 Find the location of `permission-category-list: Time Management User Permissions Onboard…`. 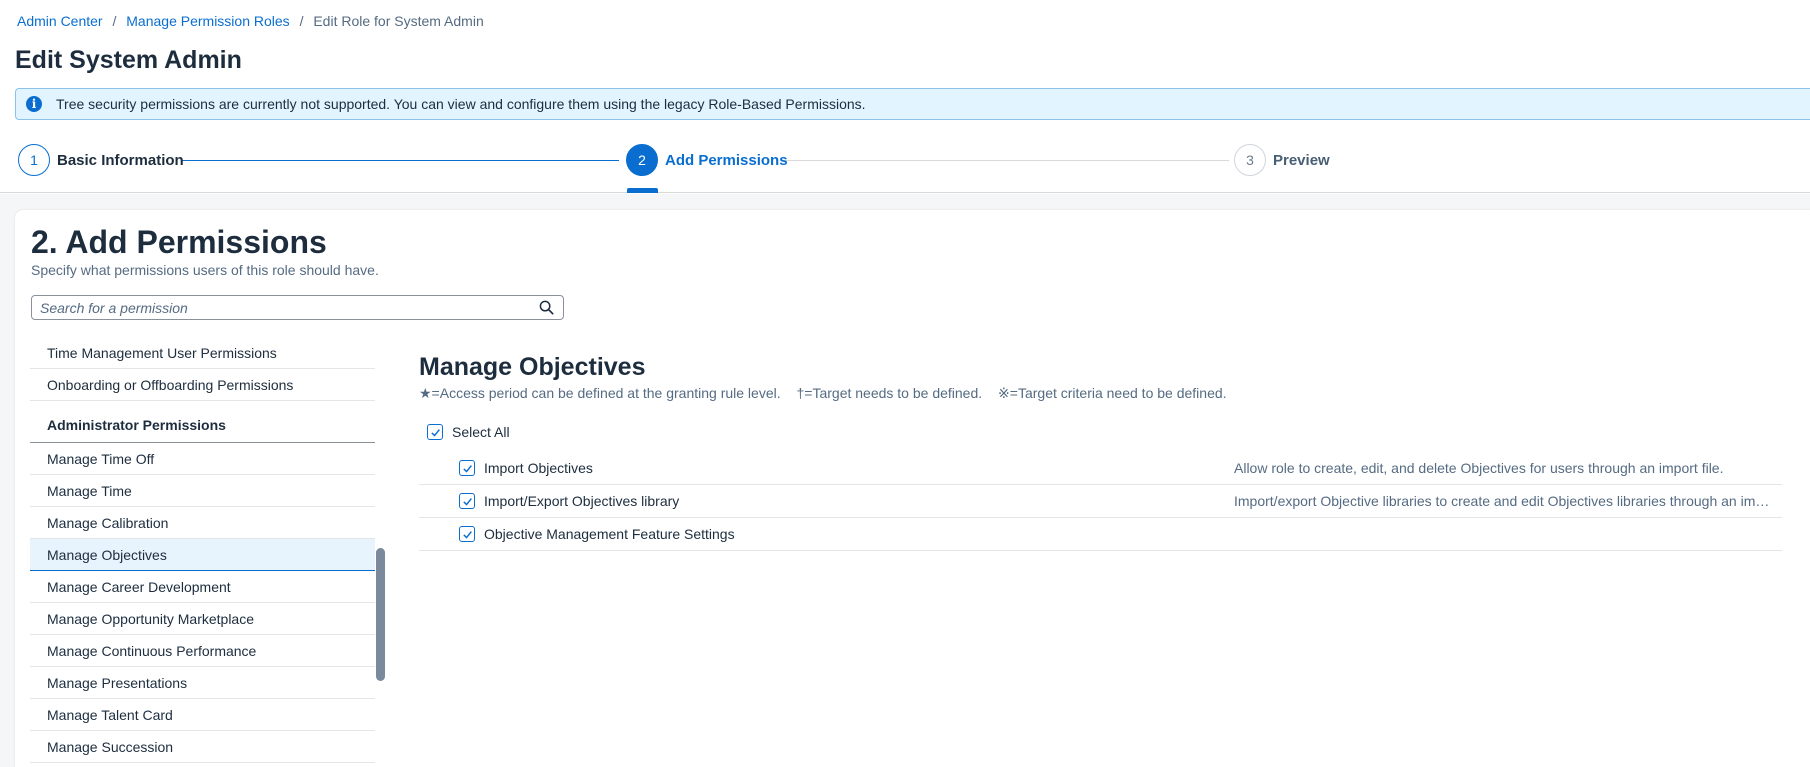

permission-category-list: Time Management User Permissions Onboard… is located at coordinates (202, 552).